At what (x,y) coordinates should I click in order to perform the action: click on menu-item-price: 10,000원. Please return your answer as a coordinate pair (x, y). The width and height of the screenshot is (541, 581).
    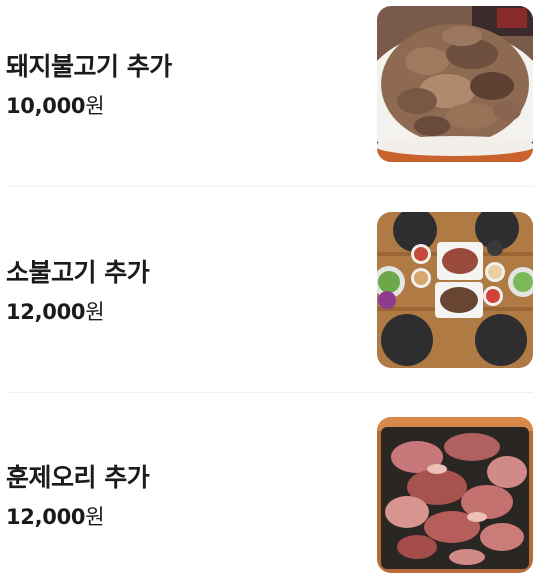
    Looking at the image, I should click on (55, 105).